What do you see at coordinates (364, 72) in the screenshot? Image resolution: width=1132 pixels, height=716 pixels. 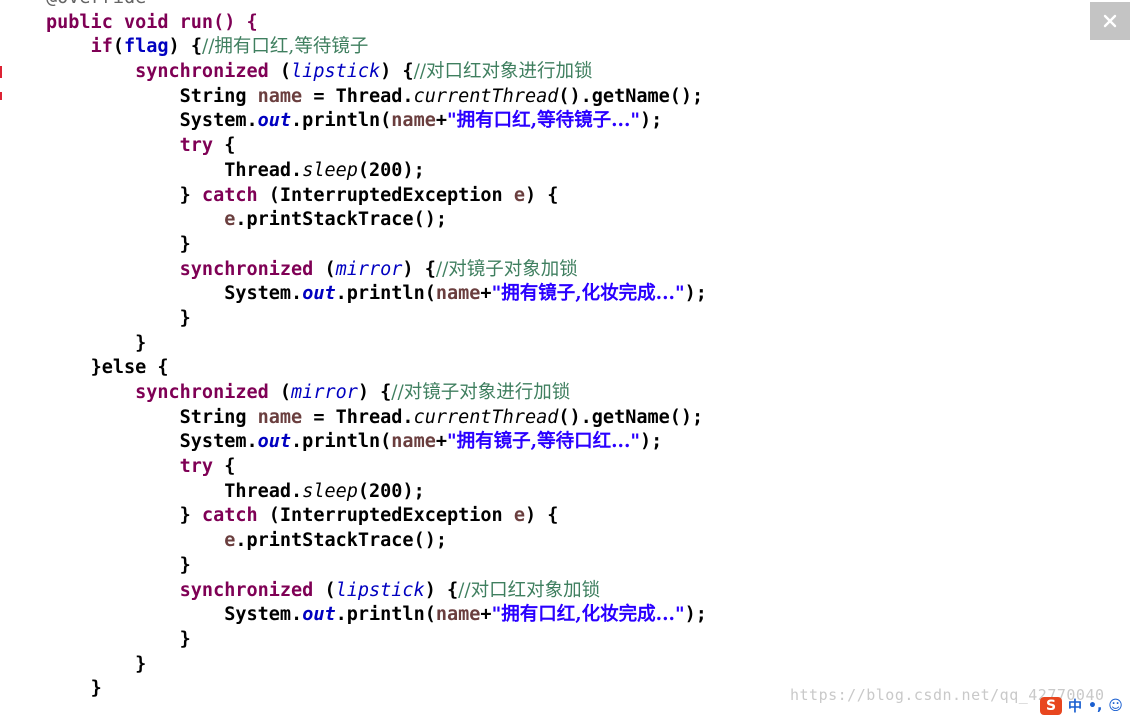 I see `code-line-sync-lipstick: synchronized (lipstick) {//对口红对象进行加锁` at bounding box center [364, 72].